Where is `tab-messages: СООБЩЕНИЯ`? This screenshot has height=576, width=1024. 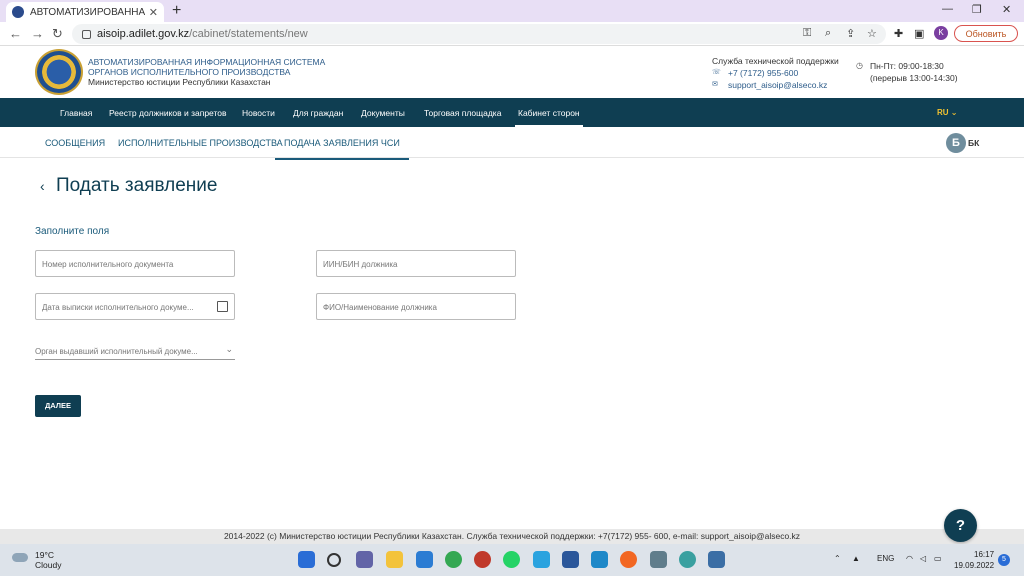 tab-messages: СООБЩЕНИЯ is located at coordinates (75, 143).